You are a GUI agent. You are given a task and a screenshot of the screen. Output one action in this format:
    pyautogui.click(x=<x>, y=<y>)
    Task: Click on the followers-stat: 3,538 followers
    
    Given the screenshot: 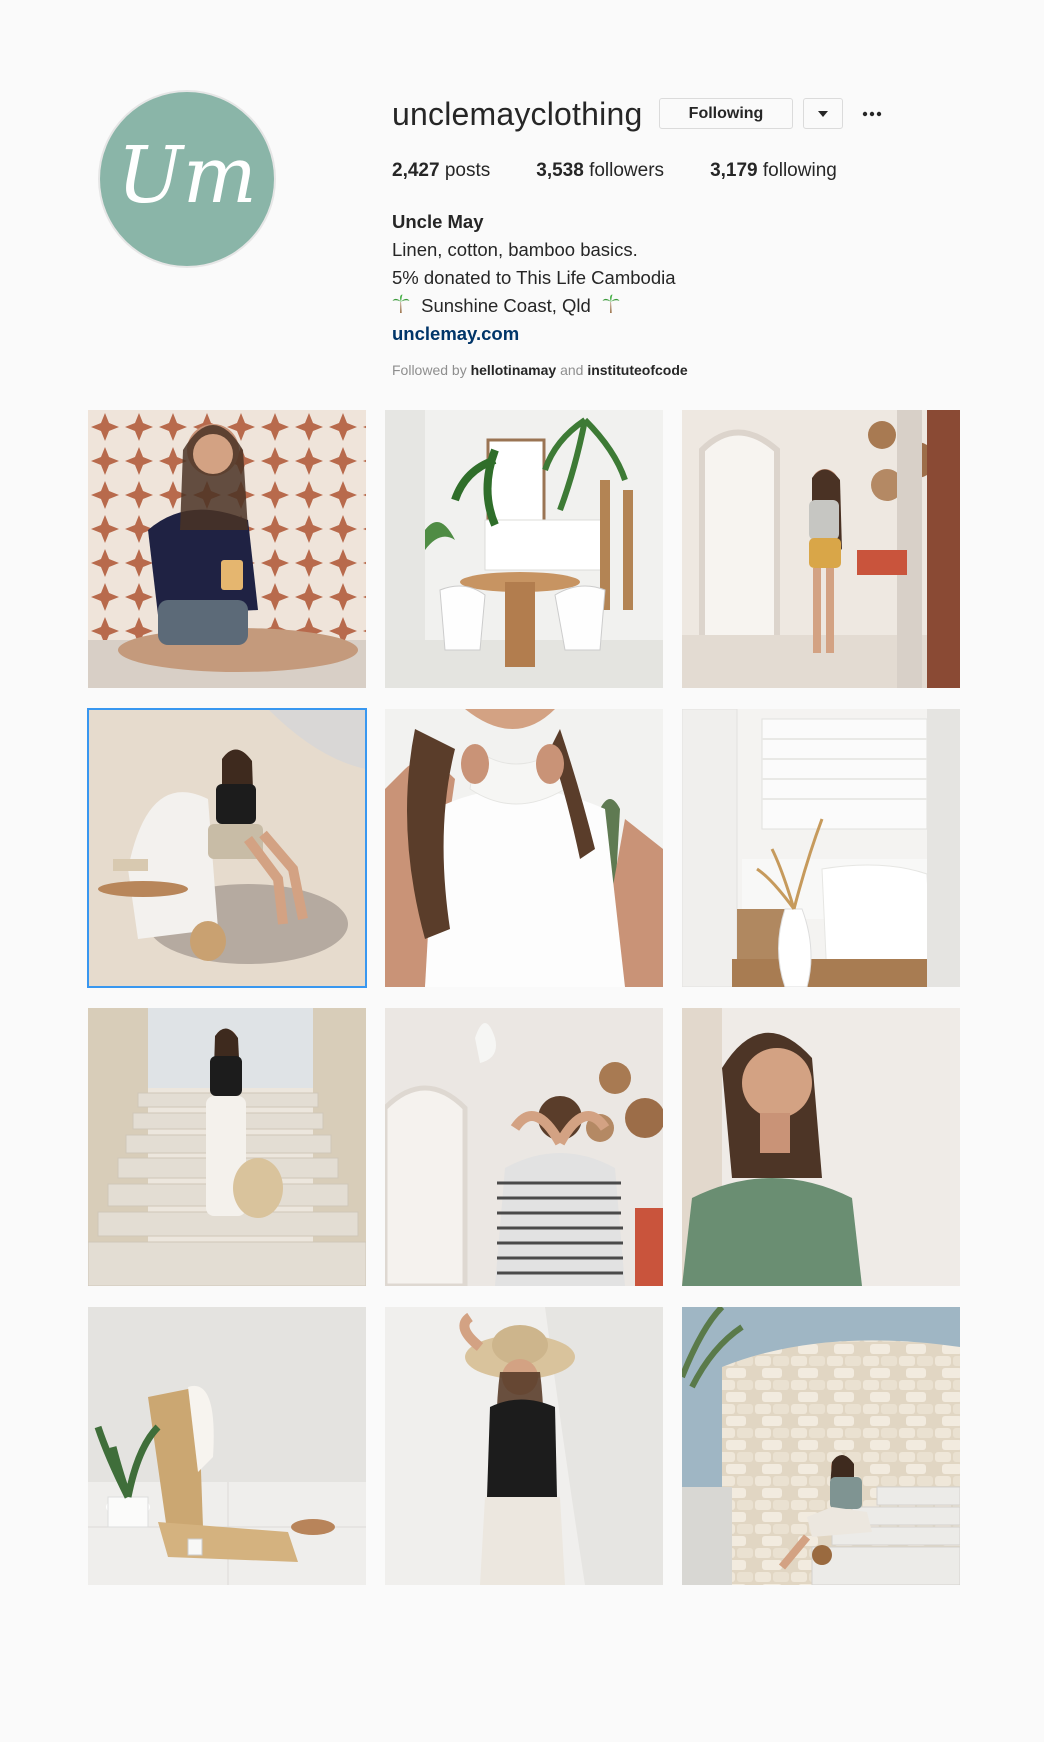 What is the action you would take?
    pyautogui.click(x=600, y=171)
    